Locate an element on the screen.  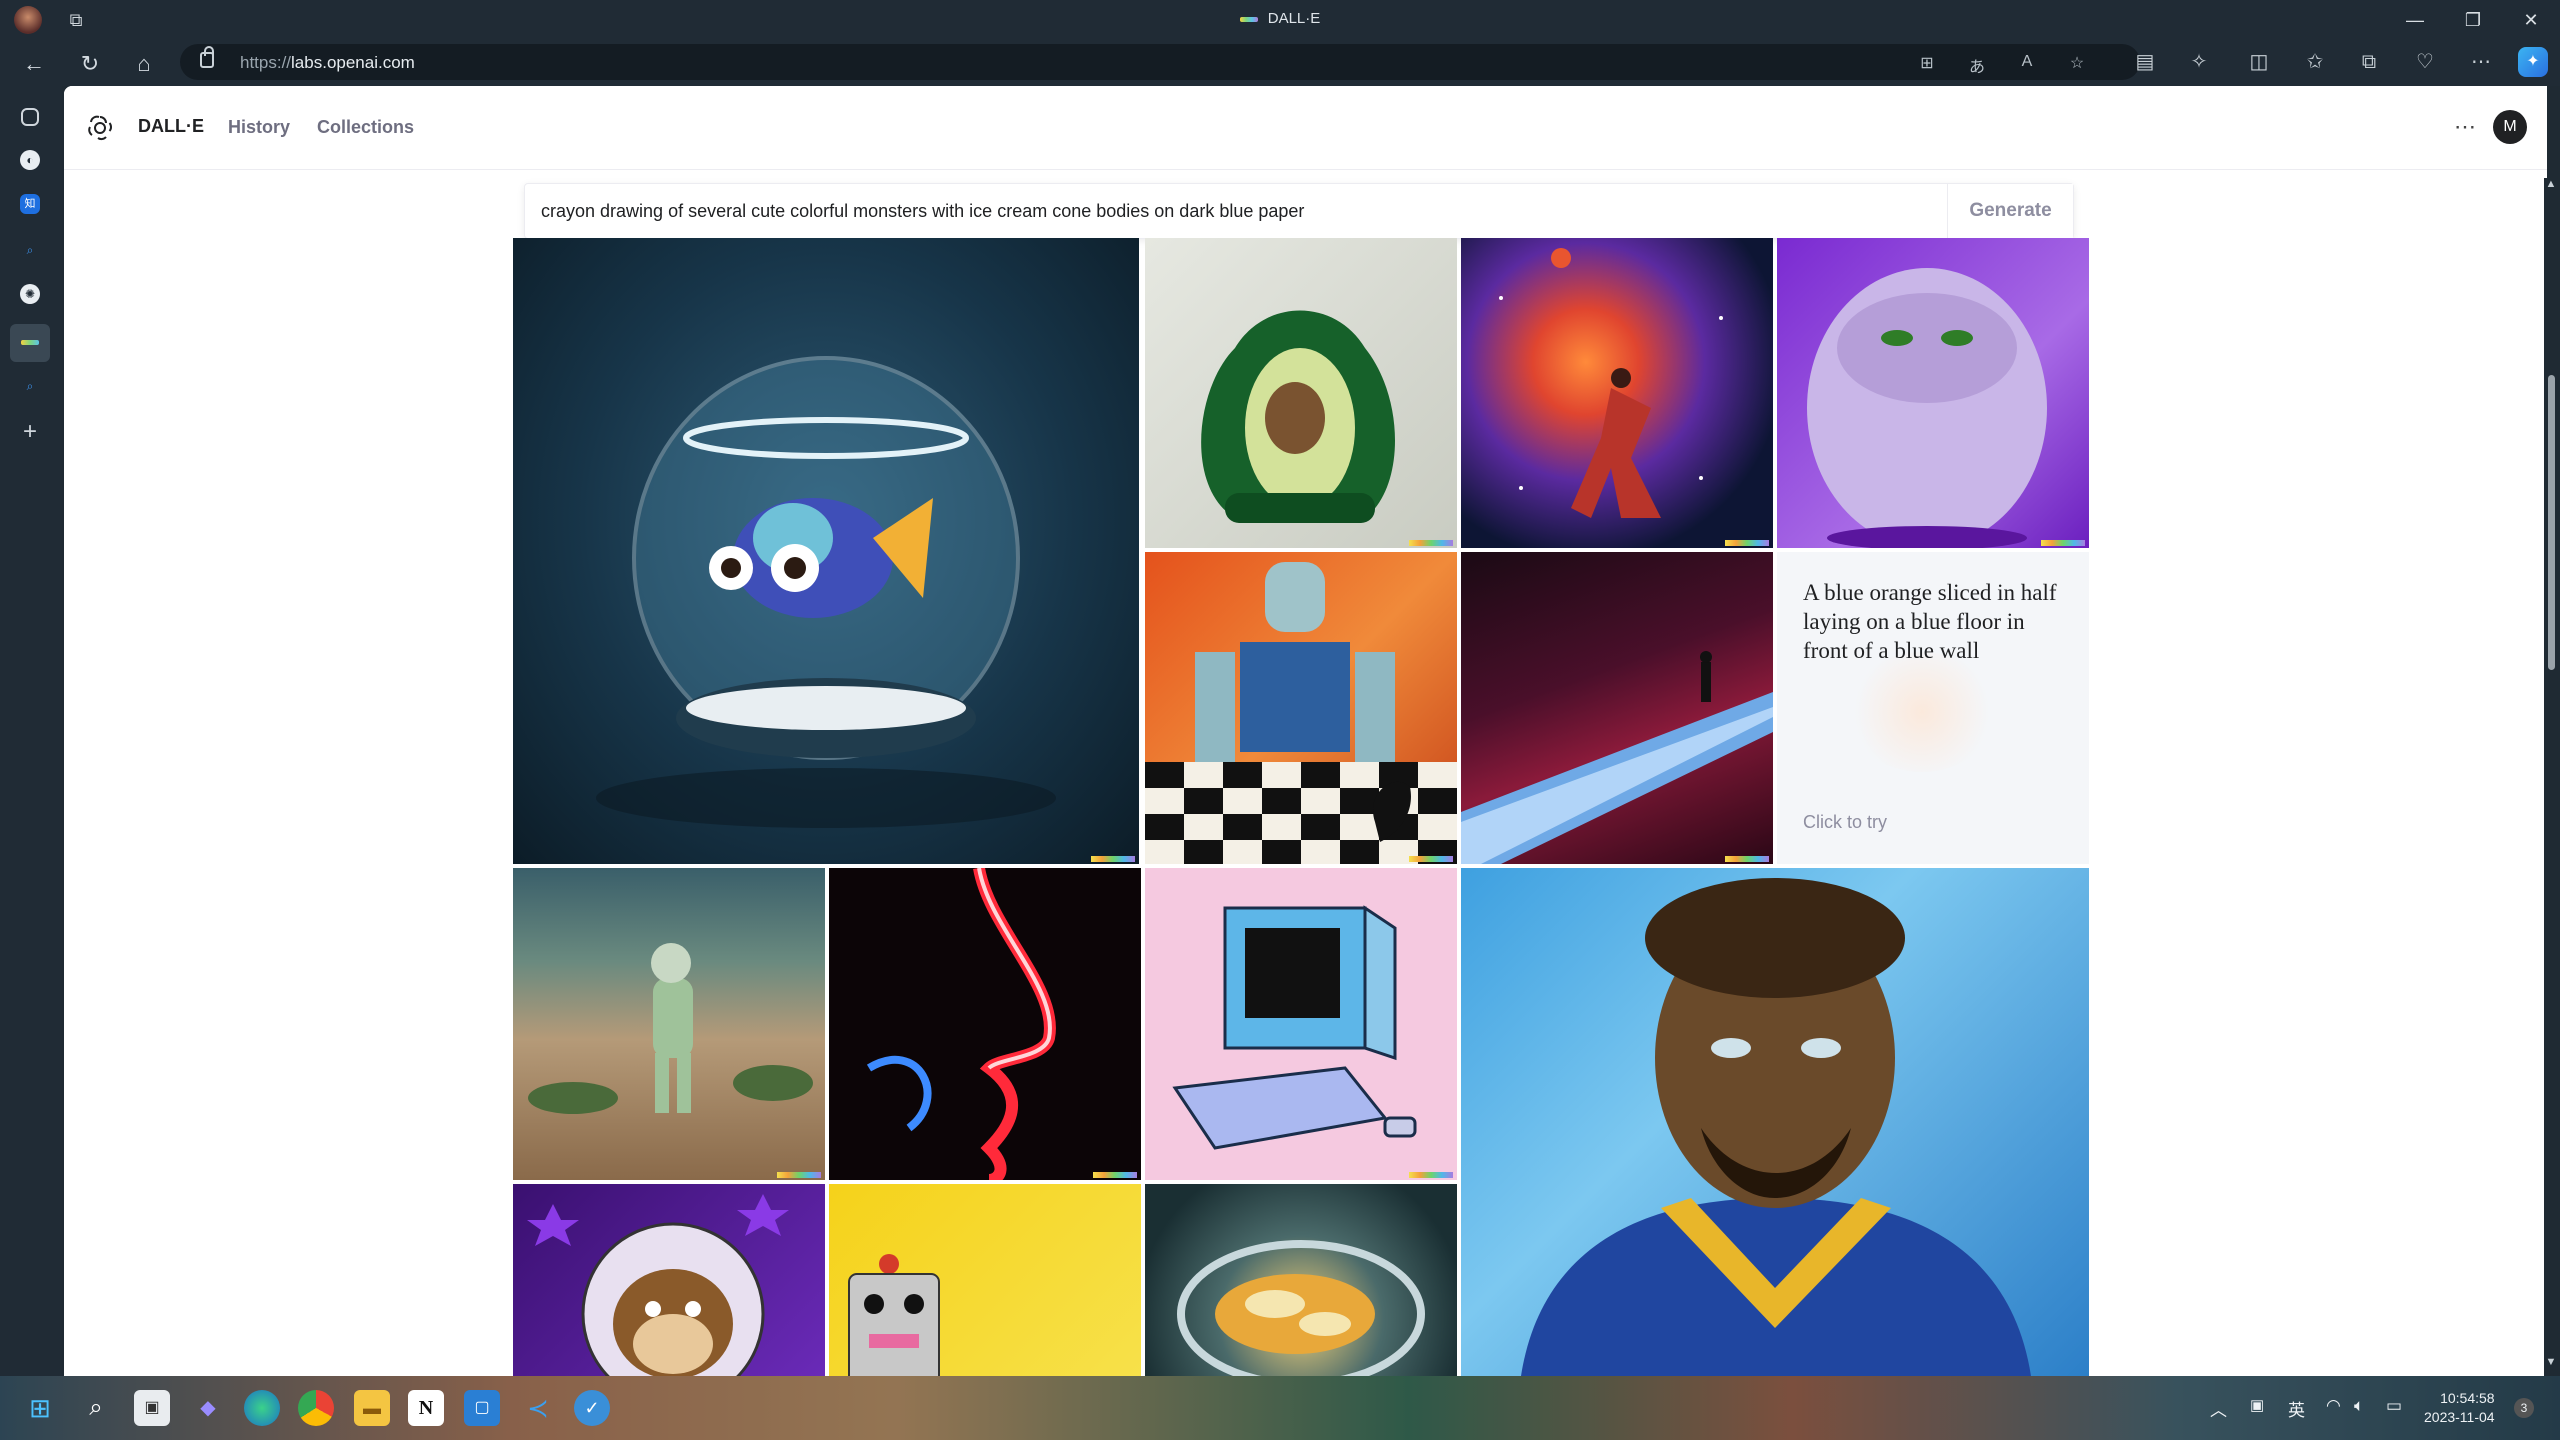
collections-icon: ⧉ is located at coordinates (2369, 62).